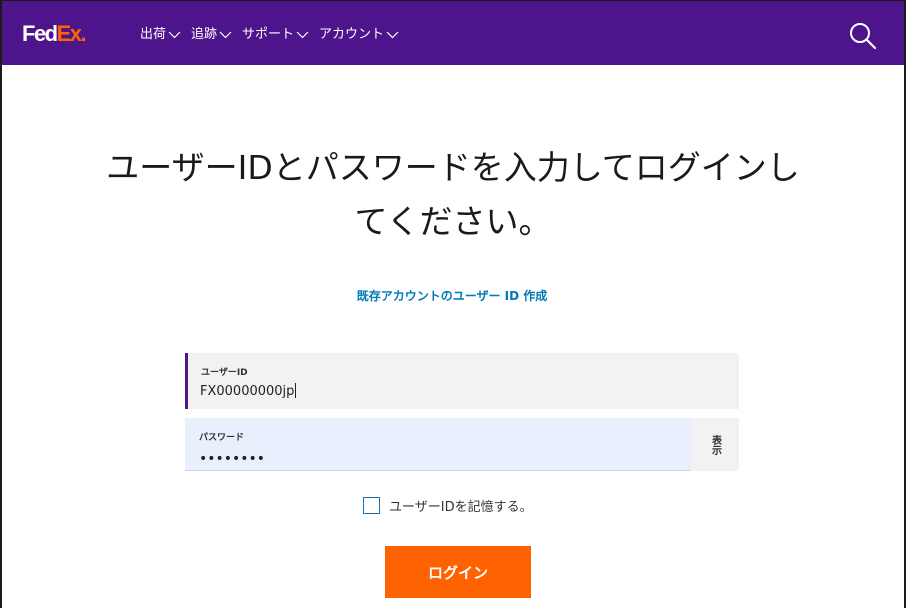  I want to click on remember-user-id-label: ユーザーIDを記憶する。, so click(461, 507).